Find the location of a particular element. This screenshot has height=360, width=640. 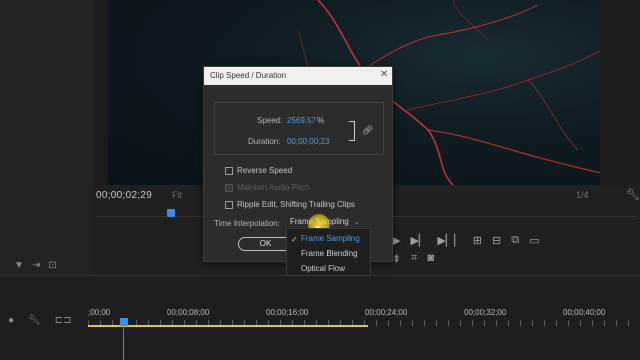

ruler-label: 00;00;40;00 is located at coordinates (584, 312).